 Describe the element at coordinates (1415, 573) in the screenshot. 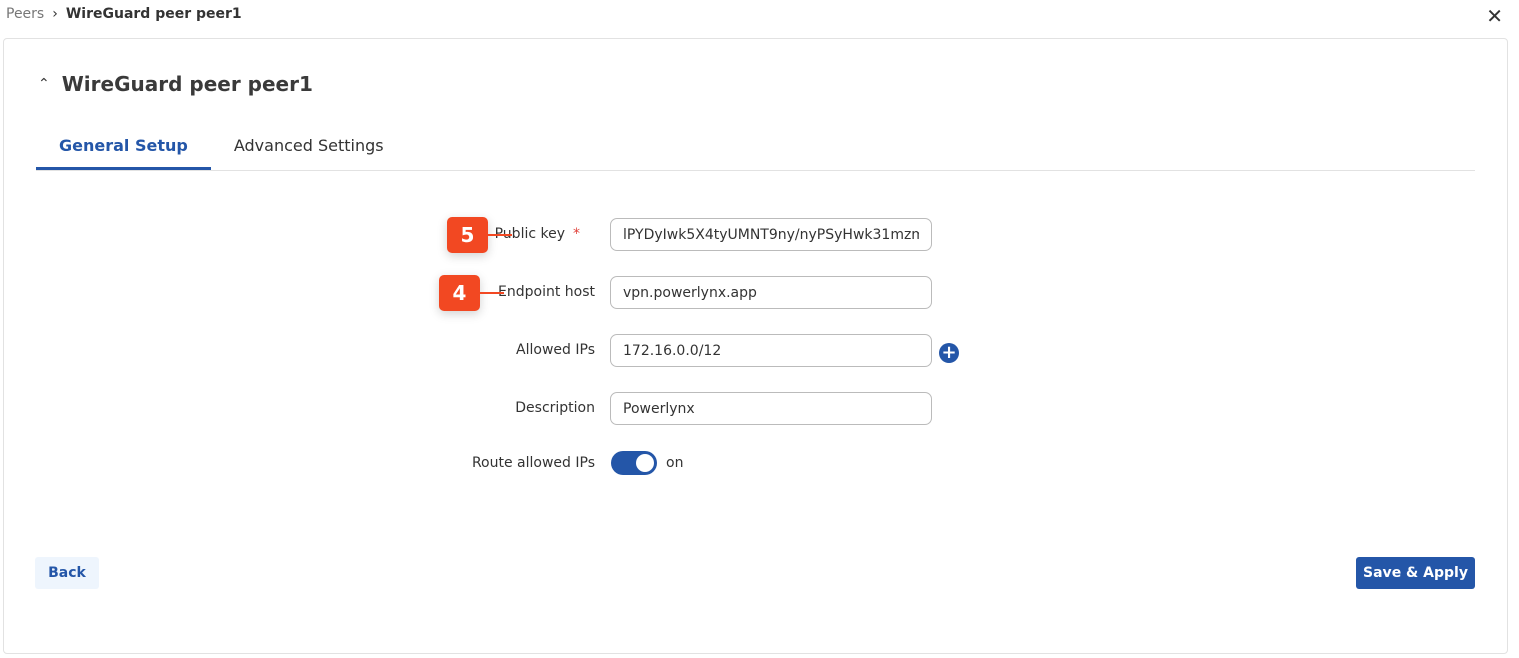

I see `save-apply-button: Save & Apply` at that location.